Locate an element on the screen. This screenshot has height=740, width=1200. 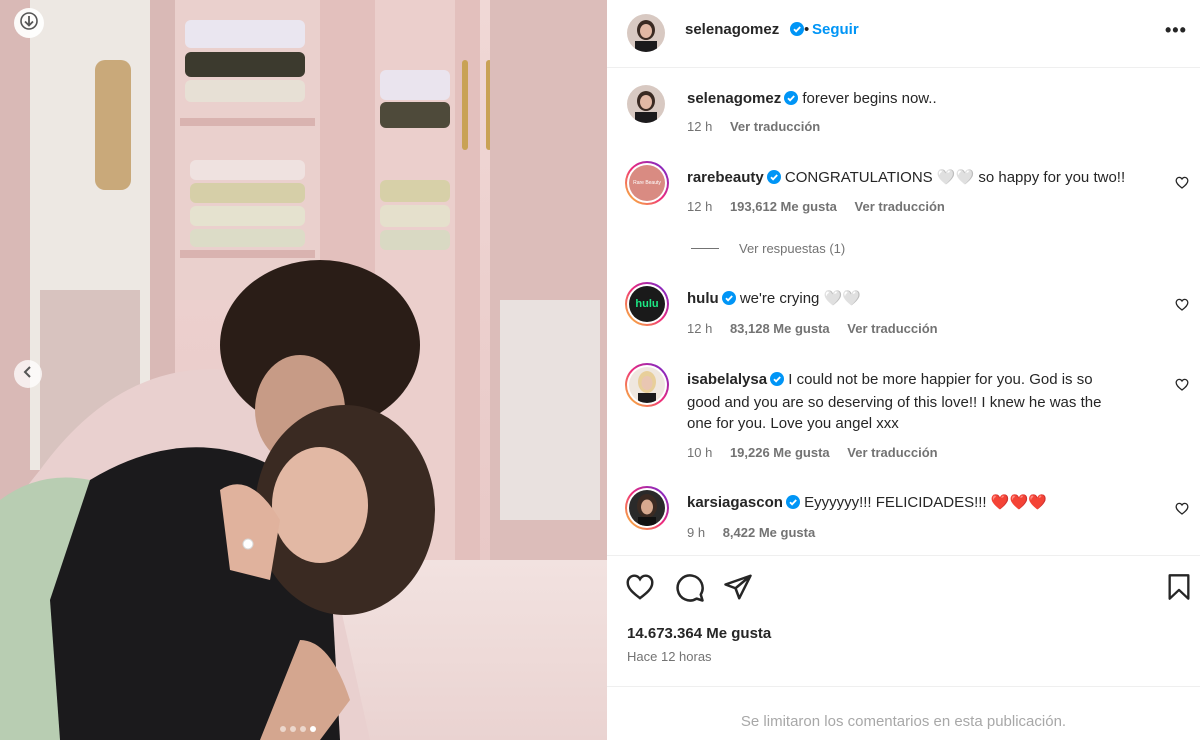
comment-username: karsiagascon is located at coordinates (735, 502).